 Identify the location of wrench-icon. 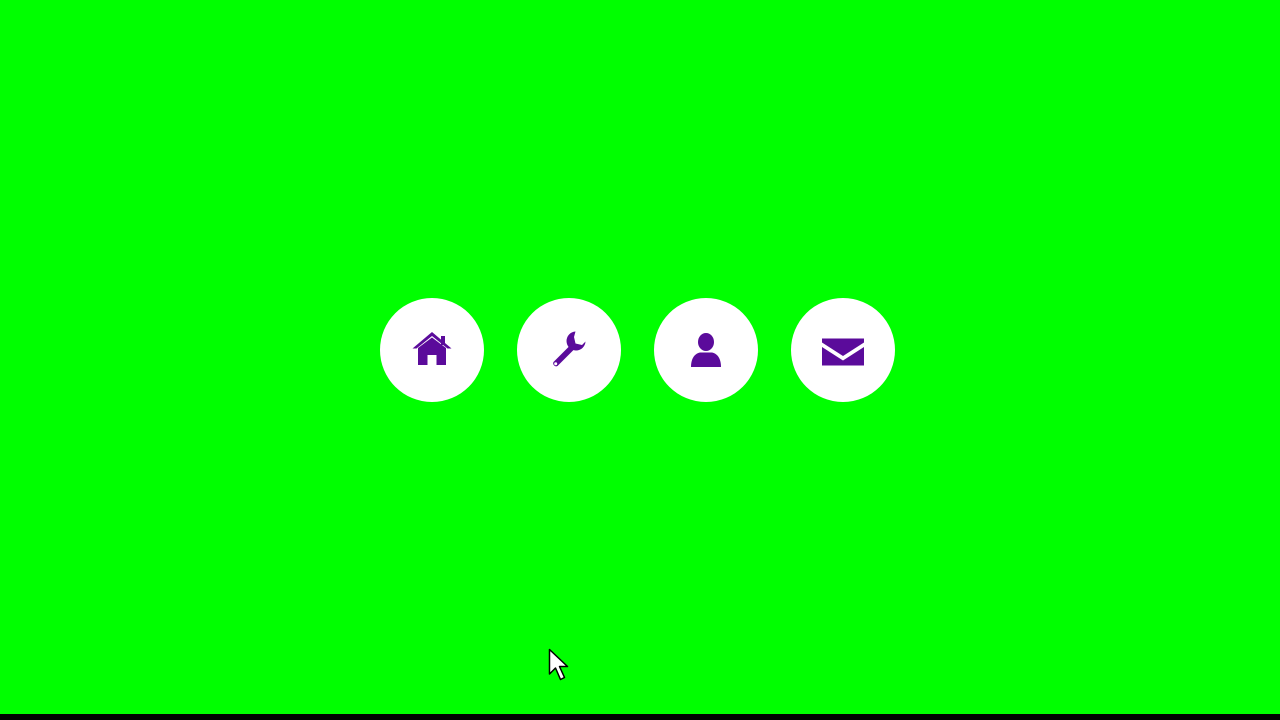
(569, 349).